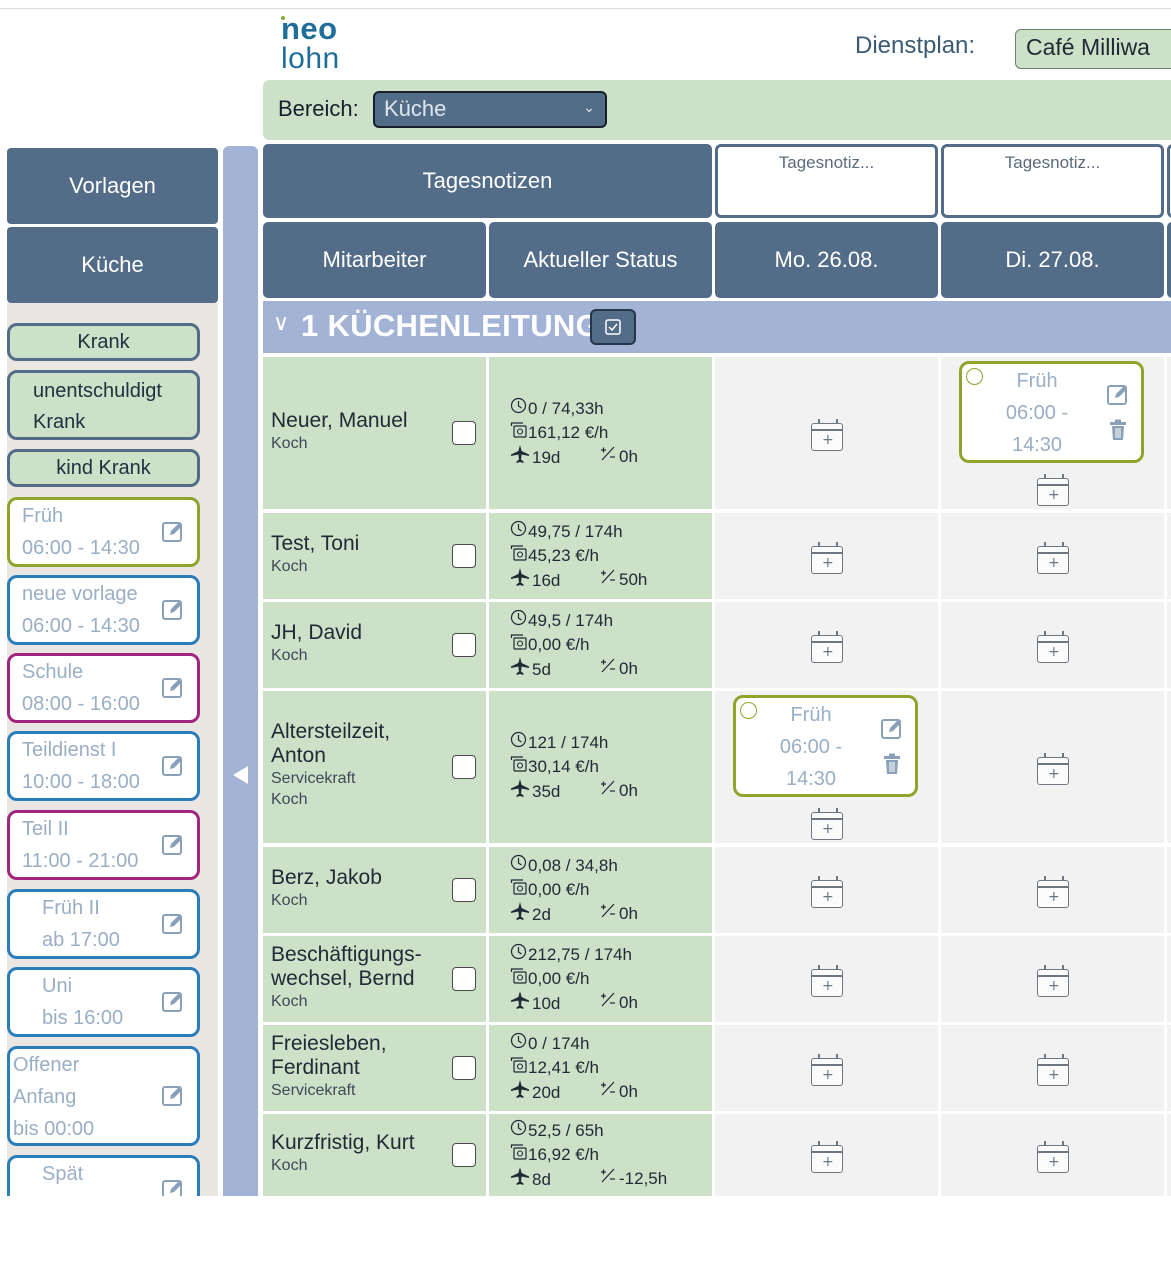 The height and width of the screenshot is (1278, 1171). What do you see at coordinates (490, 109) in the screenshot?
I see `bereich-select: Küche ⌄` at bounding box center [490, 109].